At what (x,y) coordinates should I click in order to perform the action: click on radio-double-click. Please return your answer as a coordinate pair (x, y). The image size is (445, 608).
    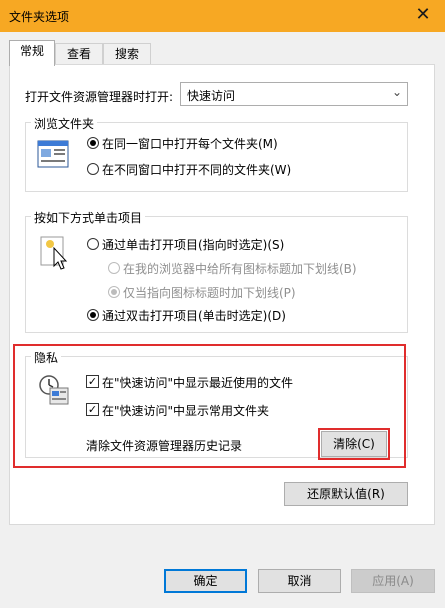
    Looking at the image, I should click on (93, 315).